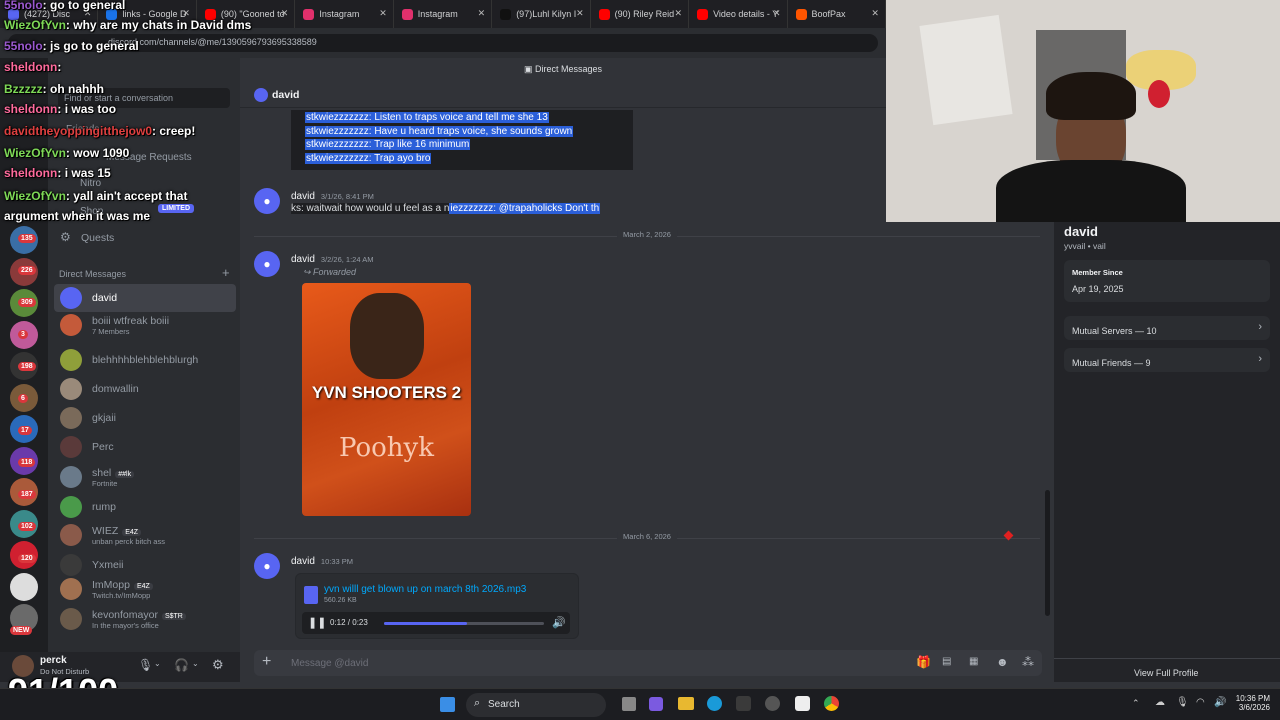 The width and height of the screenshot is (1280, 720). I want to click on webcam-poster, so click(966, 70).